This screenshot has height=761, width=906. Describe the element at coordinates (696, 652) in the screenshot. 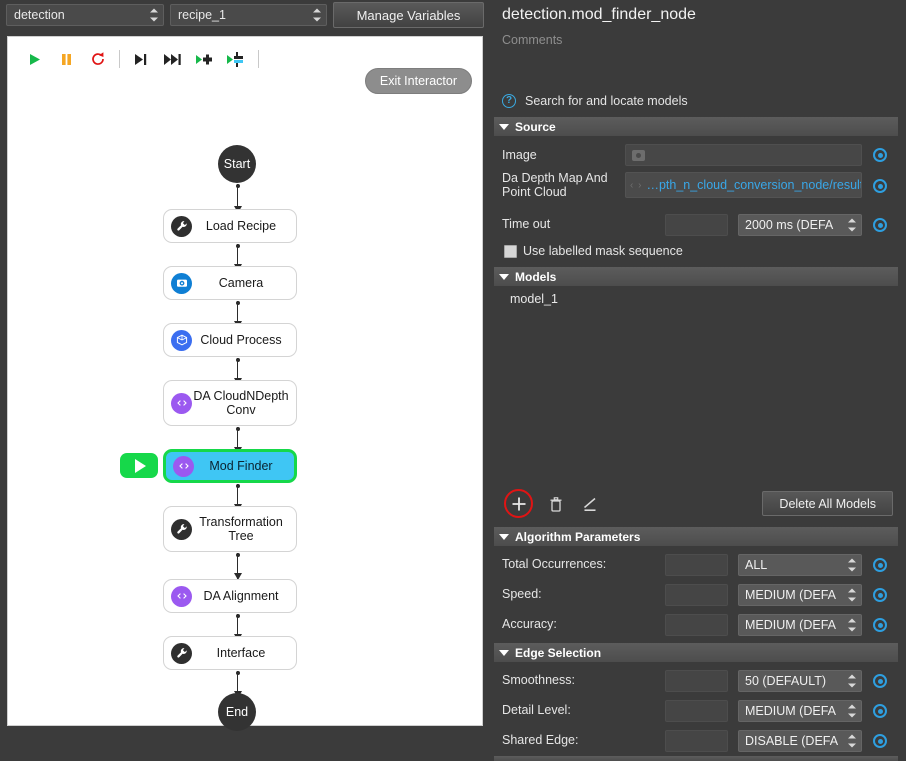

I see `section-header-edge-selection: Edge Selection` at that location.